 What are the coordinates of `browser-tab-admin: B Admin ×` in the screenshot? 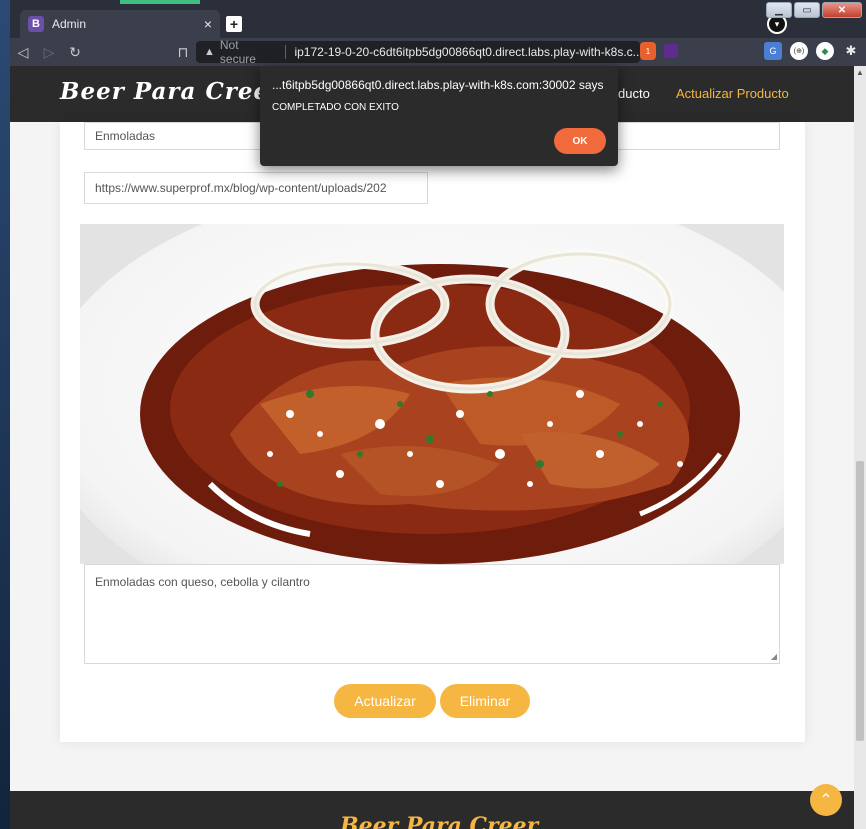 It's located at (120, 24).